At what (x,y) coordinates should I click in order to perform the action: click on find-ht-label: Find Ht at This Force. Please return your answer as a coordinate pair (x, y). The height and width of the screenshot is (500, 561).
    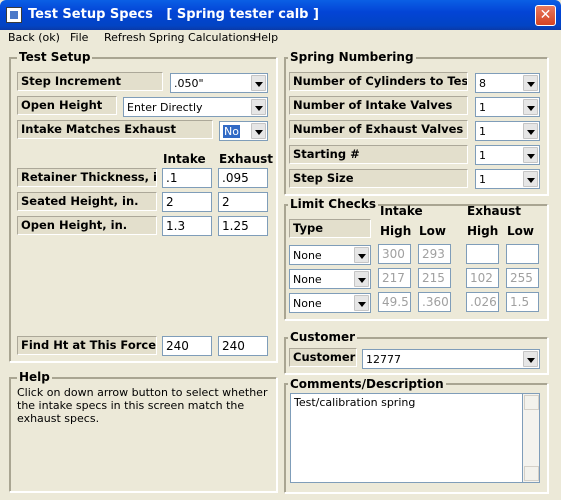
    Looking at the image, I should click on (87, 345).